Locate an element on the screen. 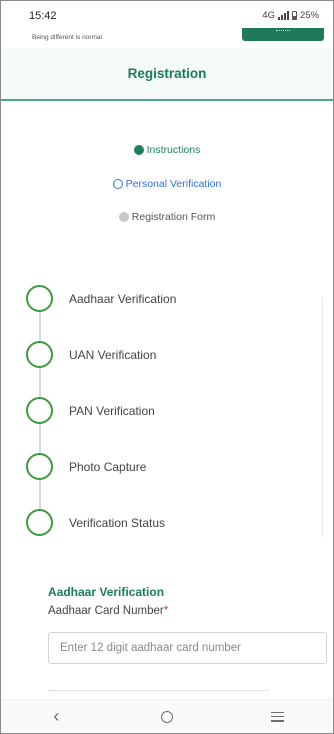 The height and width of the screenshot is (734, 334). home-circle-icon is located at coordinates (166, 716).